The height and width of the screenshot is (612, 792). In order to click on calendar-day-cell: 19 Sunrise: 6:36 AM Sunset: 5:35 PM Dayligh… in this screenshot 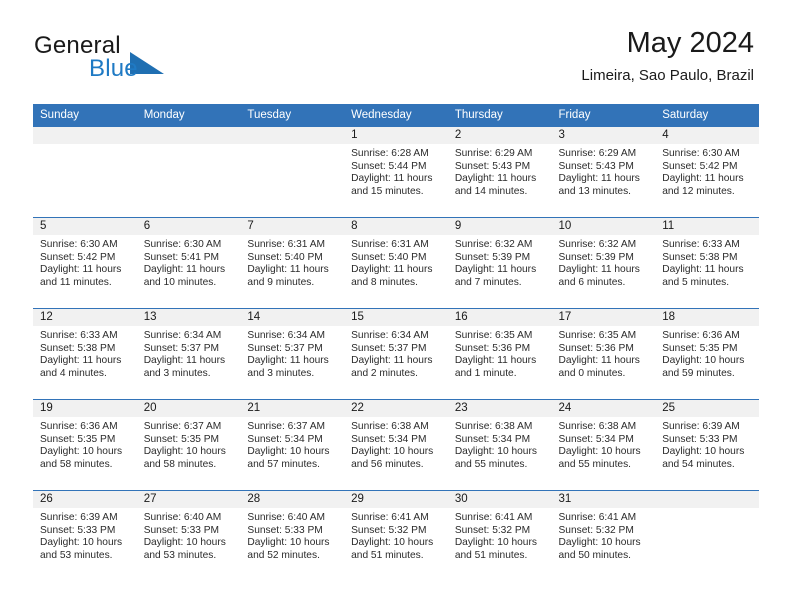, I will do `click(85, 445)`.